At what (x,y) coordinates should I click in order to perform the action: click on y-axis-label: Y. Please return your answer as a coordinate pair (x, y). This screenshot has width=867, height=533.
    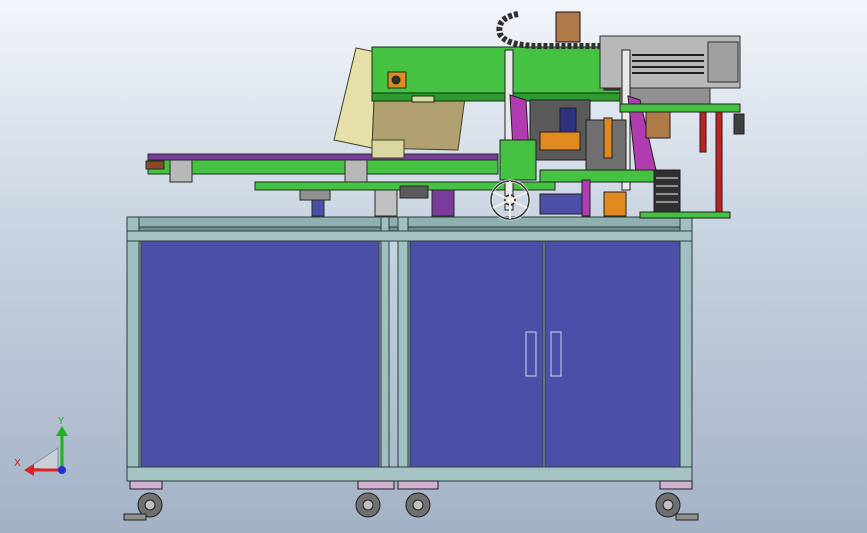
    Looking at the image, I should click on (61, 421).